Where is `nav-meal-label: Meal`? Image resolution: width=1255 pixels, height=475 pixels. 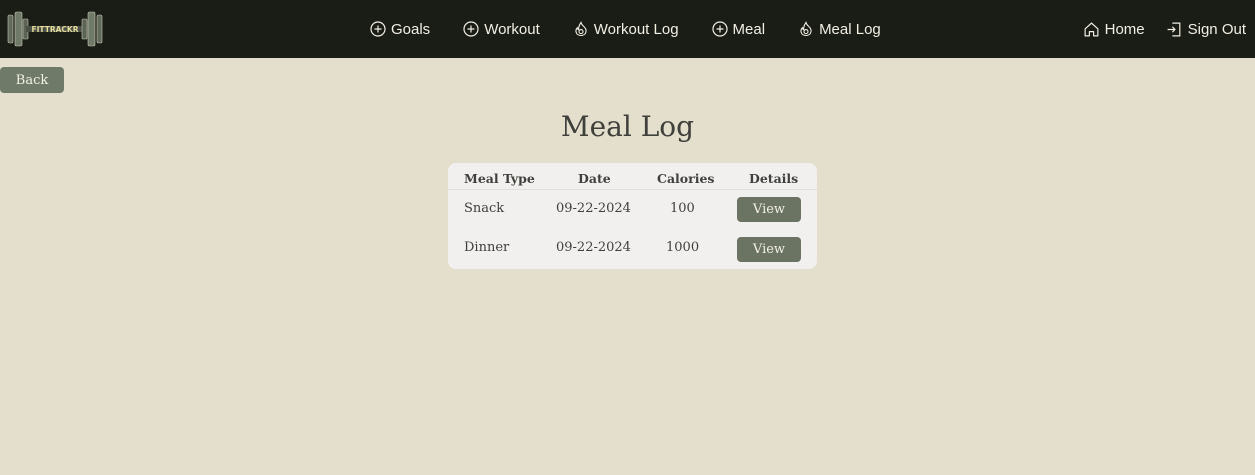
nav-meal-label: Meal is located at coordinates (749, 29).